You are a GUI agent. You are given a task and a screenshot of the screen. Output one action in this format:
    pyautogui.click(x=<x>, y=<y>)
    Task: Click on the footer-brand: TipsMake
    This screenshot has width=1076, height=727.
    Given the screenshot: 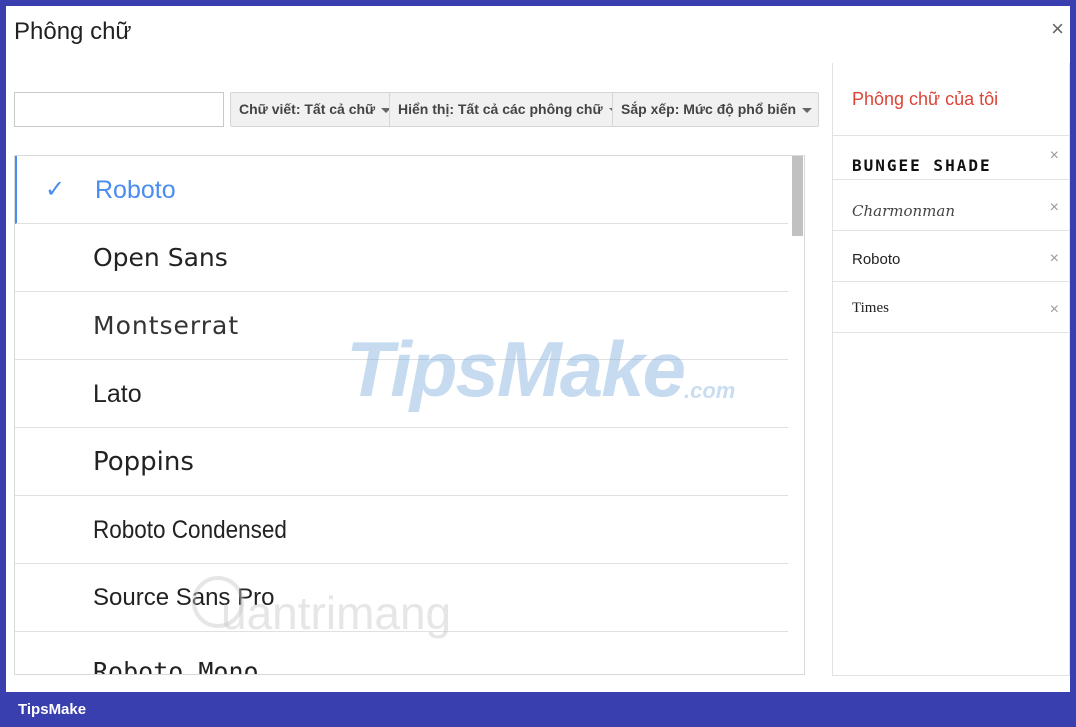 What is the action you would take?
    pyautogui.click(x=52, y=709)
    